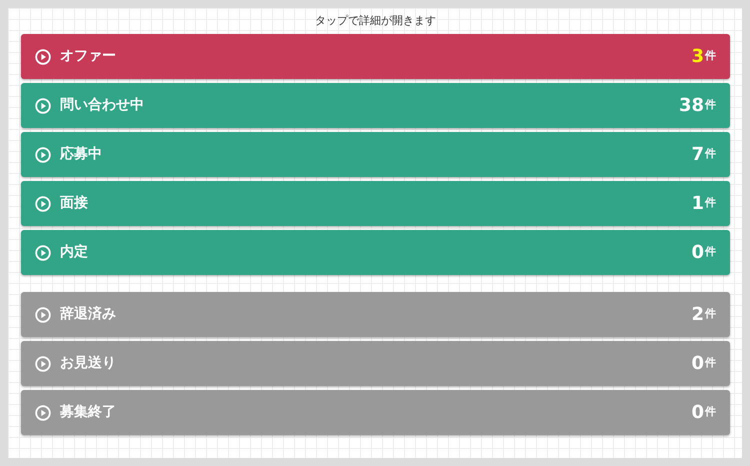 Image resolution: width=750 pixels, height=466 pixels. What do you see at coordinates (697, 315) in the screenshot?
I see `count-number: 2` at bounding box center [697, 315].